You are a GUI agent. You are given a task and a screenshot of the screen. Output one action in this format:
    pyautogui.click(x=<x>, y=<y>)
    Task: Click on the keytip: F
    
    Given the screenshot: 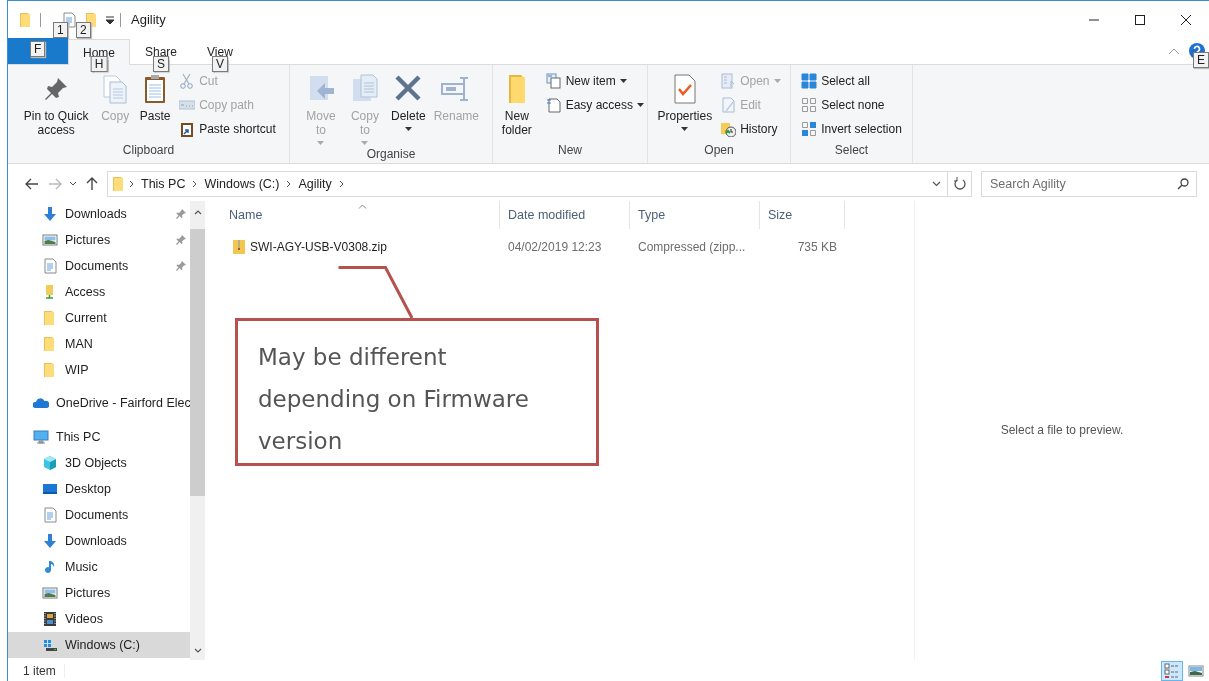 What is the action you would take?
    pyautogui.click(x=38, y=49)
    